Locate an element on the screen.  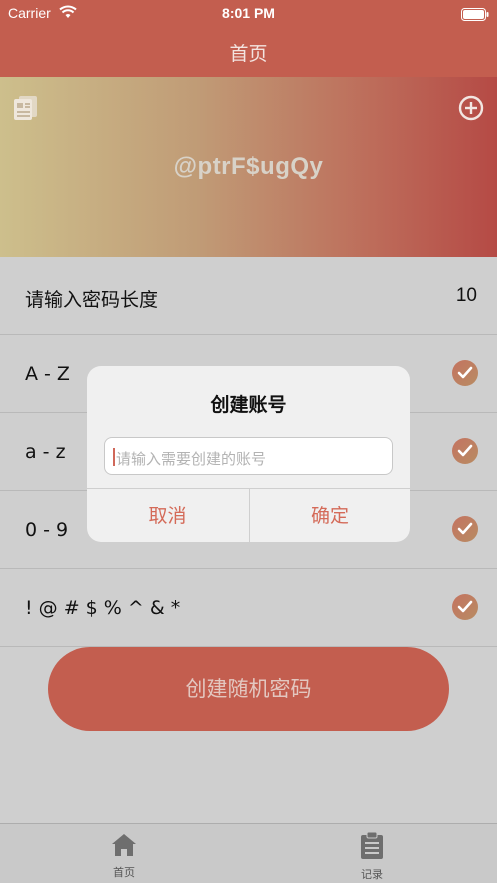
list-document-icon is located at coordinates (26, 110).